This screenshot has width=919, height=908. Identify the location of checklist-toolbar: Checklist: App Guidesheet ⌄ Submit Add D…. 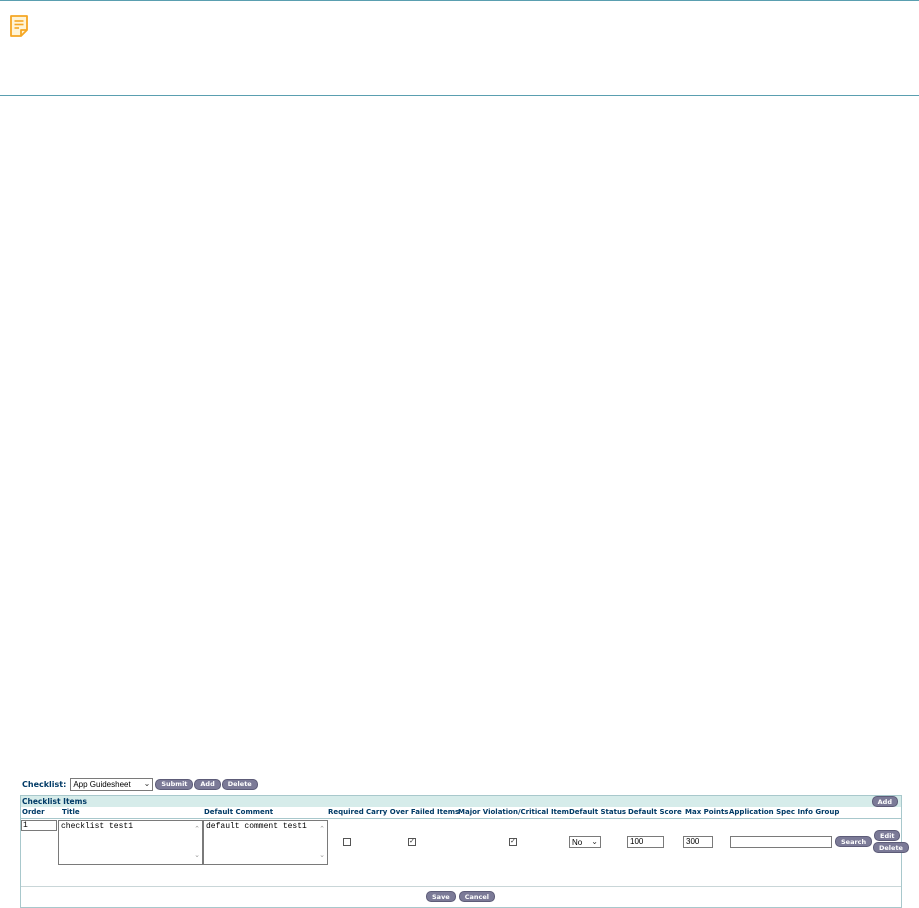
(461, 784).